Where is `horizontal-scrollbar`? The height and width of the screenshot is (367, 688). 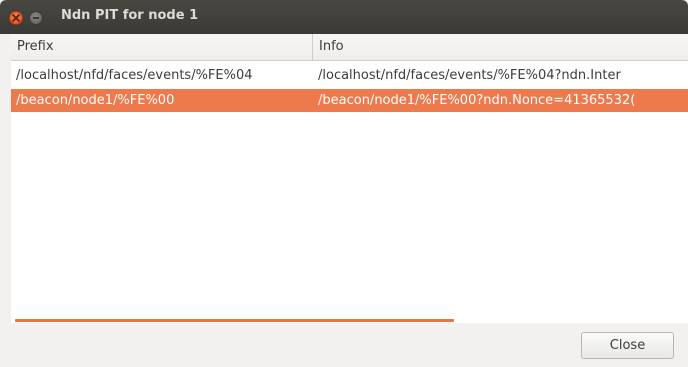
horizontal-scrollbar is located at coordinates (234, 320).